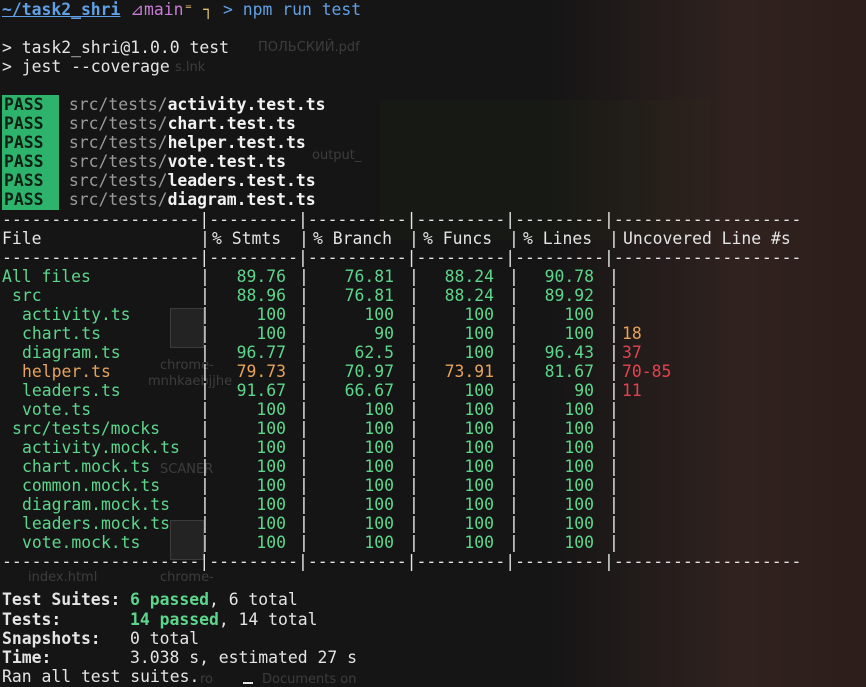  What do you see at coordinates (61, 333) in the screenshot?
I see `cell-name: chart.ts` at bounding box center [61, 333].